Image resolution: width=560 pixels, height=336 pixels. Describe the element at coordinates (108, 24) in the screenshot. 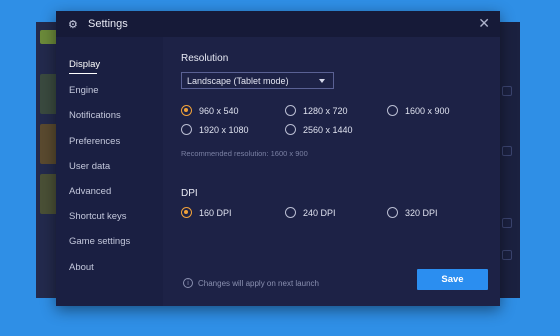

I see `dialog-title: Settings` at that location.